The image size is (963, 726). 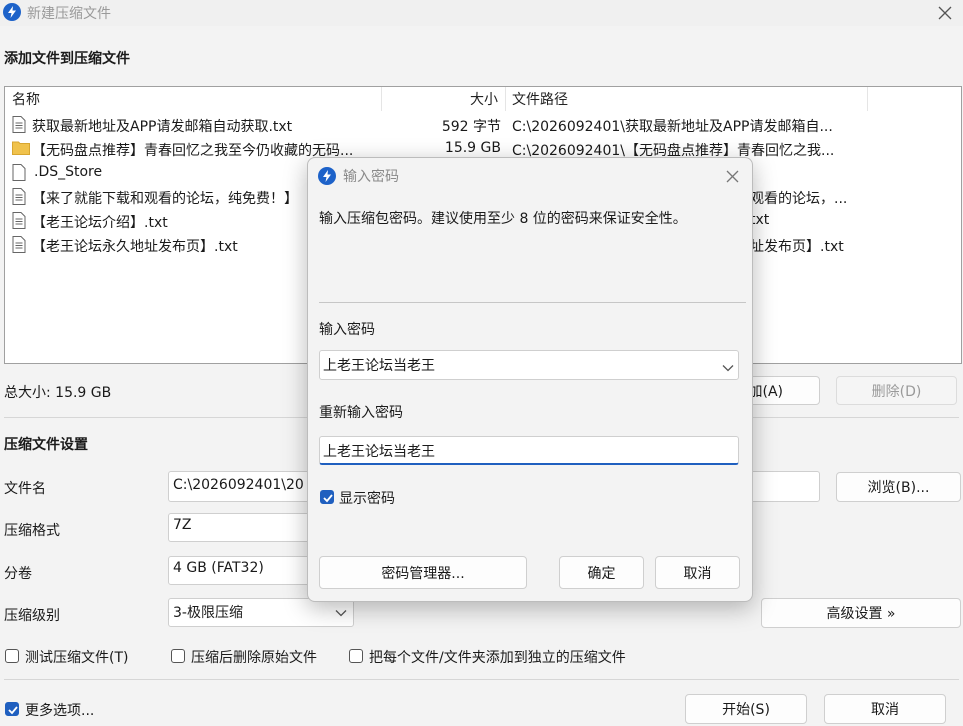 What do you see at coordinates (601, 572) in the screenshot?
I see `ok-button: 确定` at bounding box center [601, 572].